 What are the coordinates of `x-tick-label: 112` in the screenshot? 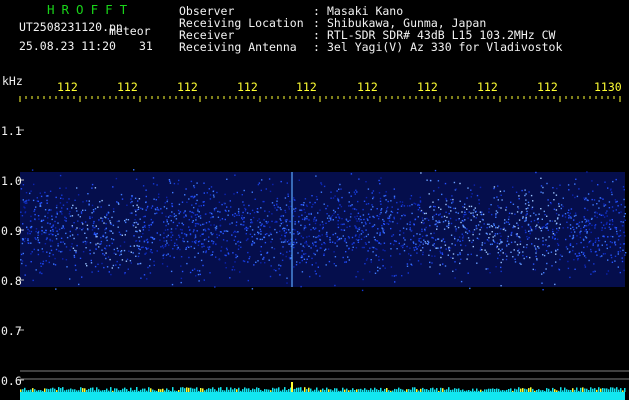 It's located at (427, 87).